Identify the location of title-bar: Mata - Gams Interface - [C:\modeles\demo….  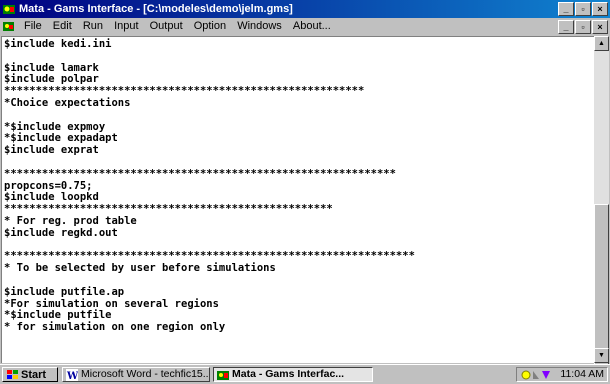
(305, 9).